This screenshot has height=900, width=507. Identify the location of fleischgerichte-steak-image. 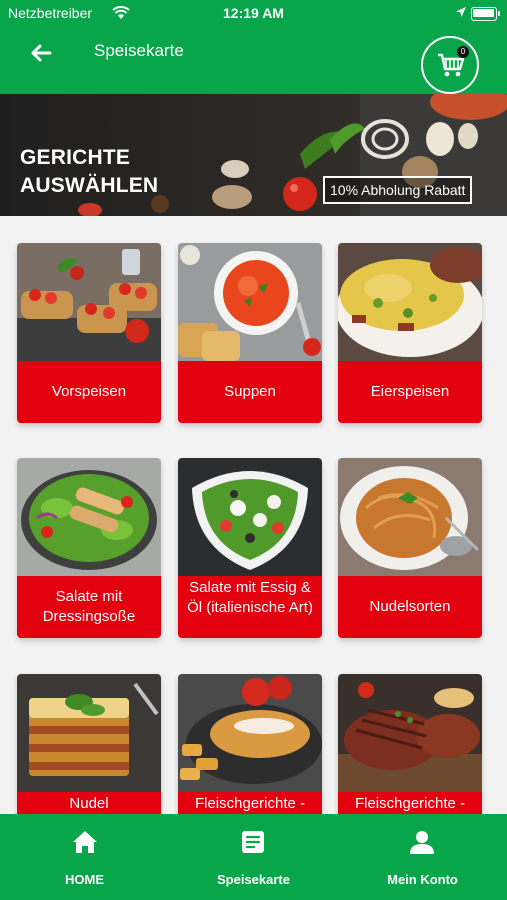
(410, 733).